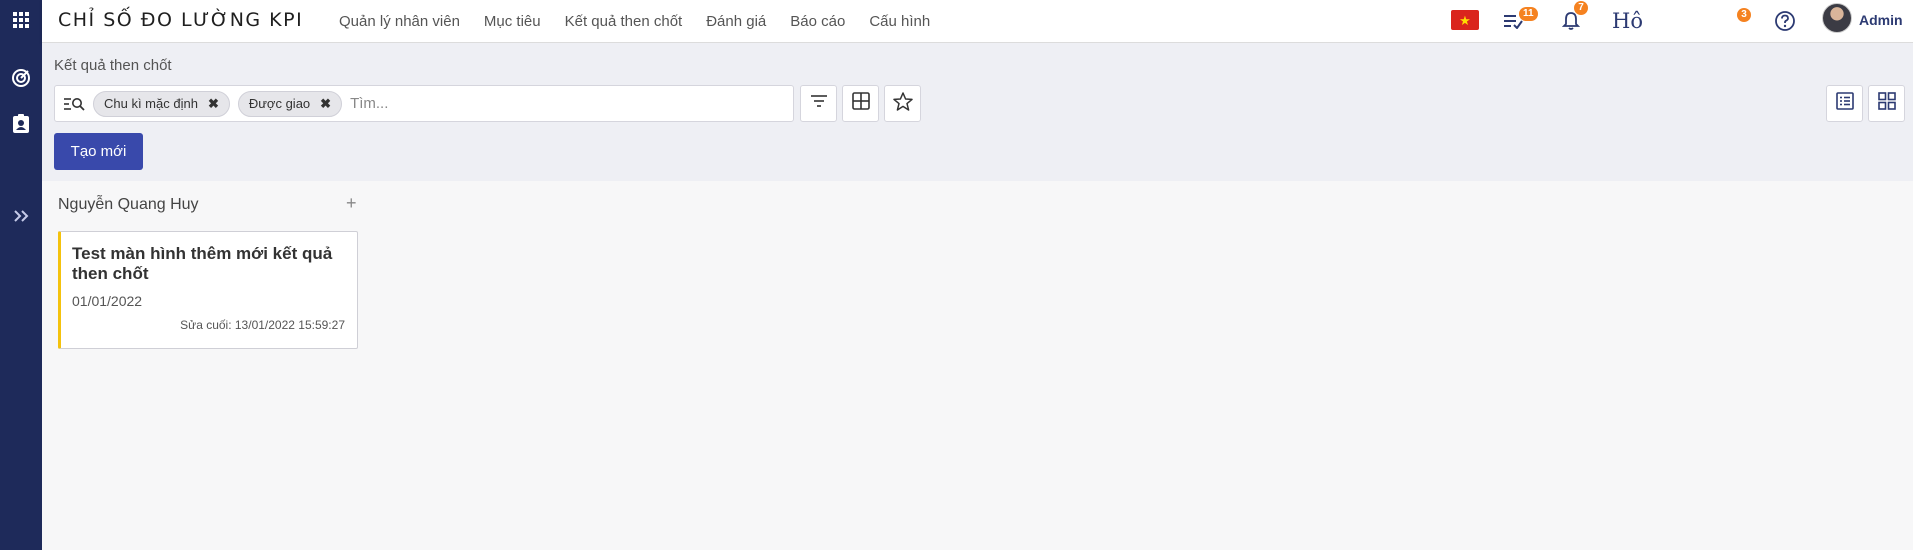 Image resolution: width=1913 pixels, height=550 pixels. Describe the element at coordinates (128, 204) in the screenshot. I see `kanban-column-title: Nguyễn Quang Huy` at that location.